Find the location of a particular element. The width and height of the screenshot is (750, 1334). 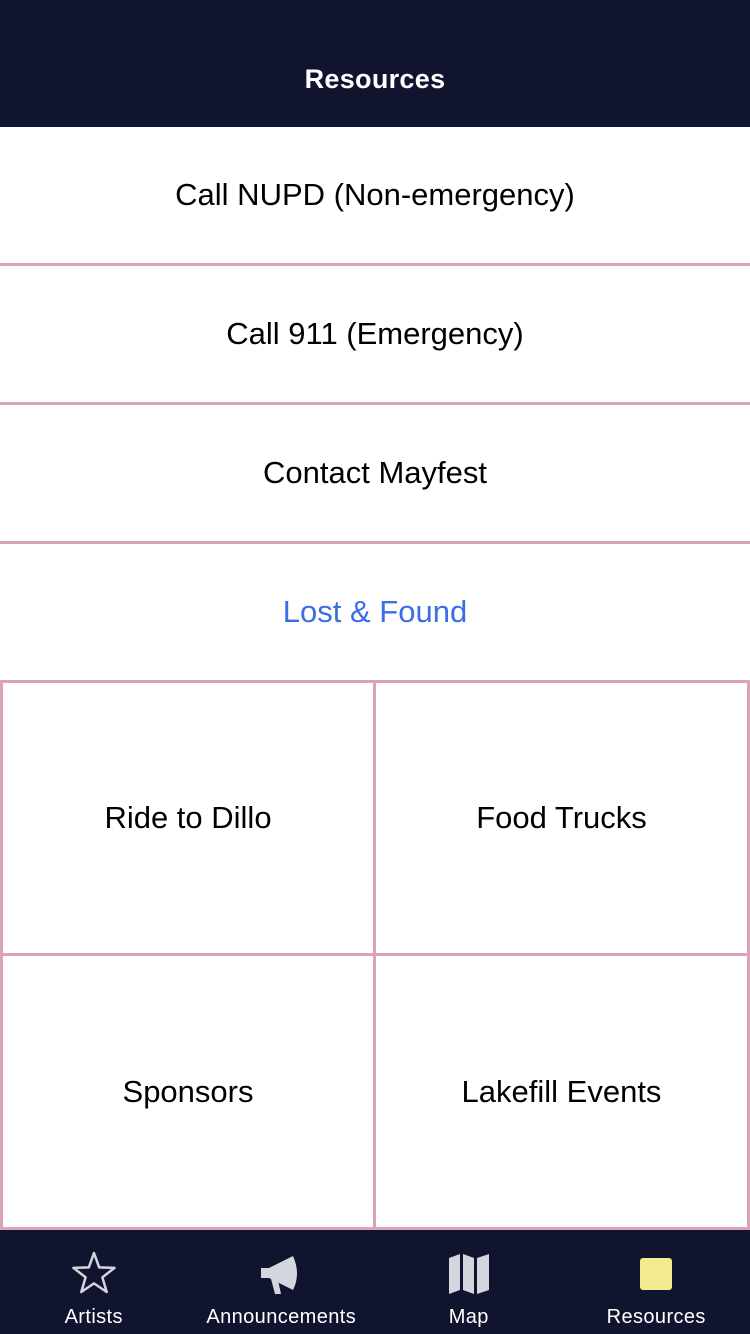

food-trucks-button: Food Trucks is located at coordinates (561, 818).